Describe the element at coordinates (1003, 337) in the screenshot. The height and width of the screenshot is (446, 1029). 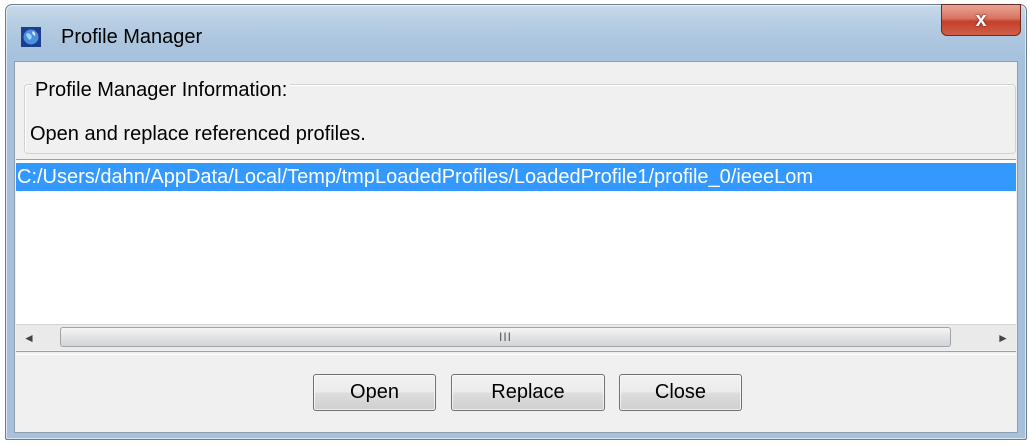
I see `scroll-right-arrow-icon: ►` at that location.